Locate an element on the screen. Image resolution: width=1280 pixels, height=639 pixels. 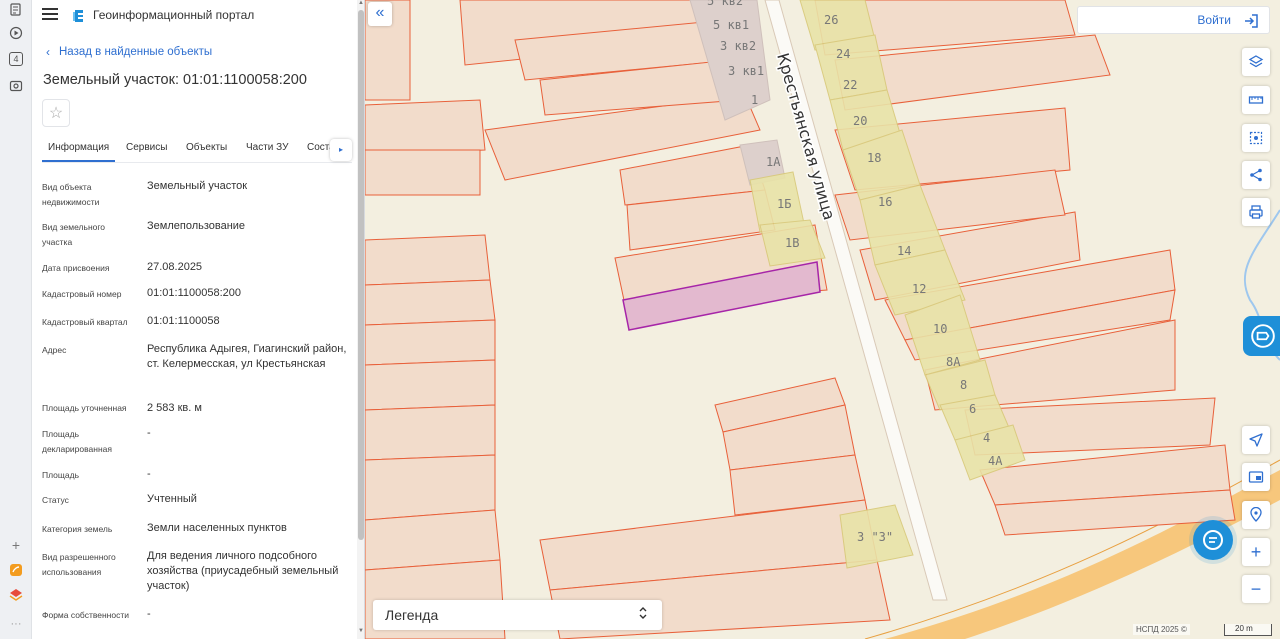
select-area-button is located at coordinates (1256, 138).